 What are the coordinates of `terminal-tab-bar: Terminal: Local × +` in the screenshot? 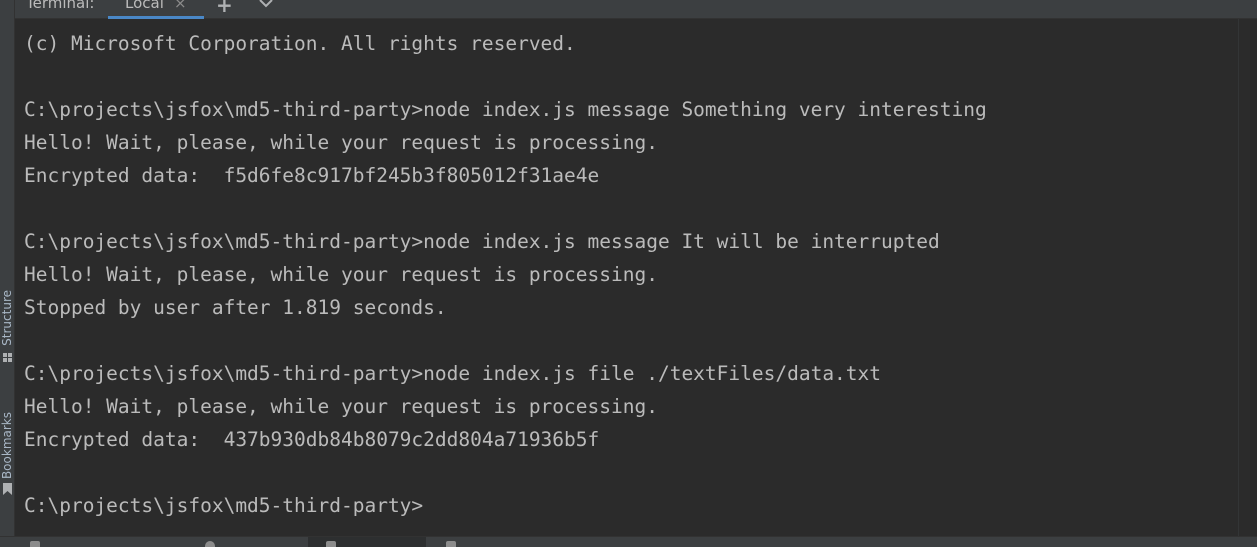 It's located at (628, 9).